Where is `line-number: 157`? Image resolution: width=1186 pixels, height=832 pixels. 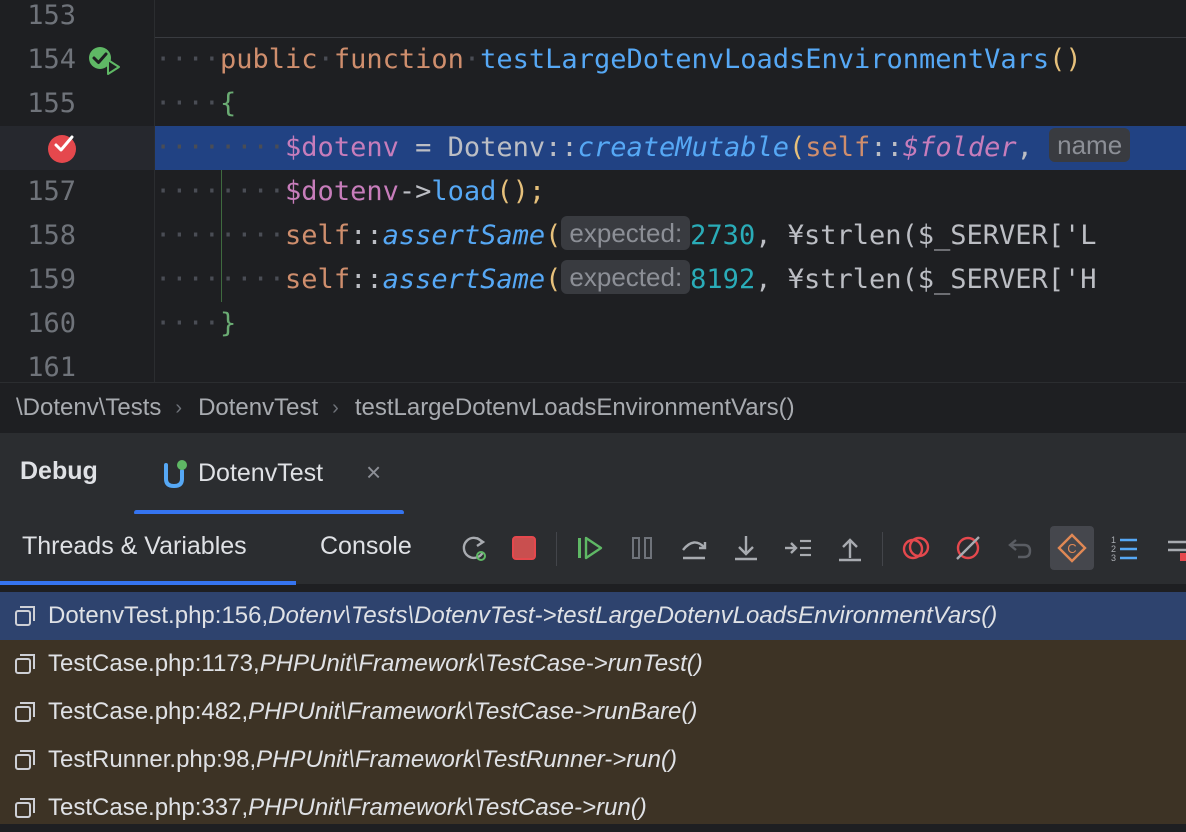 line-number: 157 is located at coordinates (51, 191).